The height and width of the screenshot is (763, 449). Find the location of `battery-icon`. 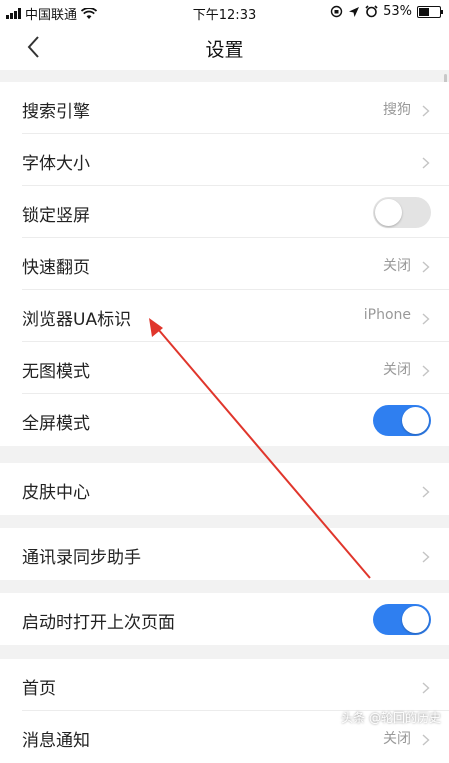

battery-icon is located at coordinates (430, 11).